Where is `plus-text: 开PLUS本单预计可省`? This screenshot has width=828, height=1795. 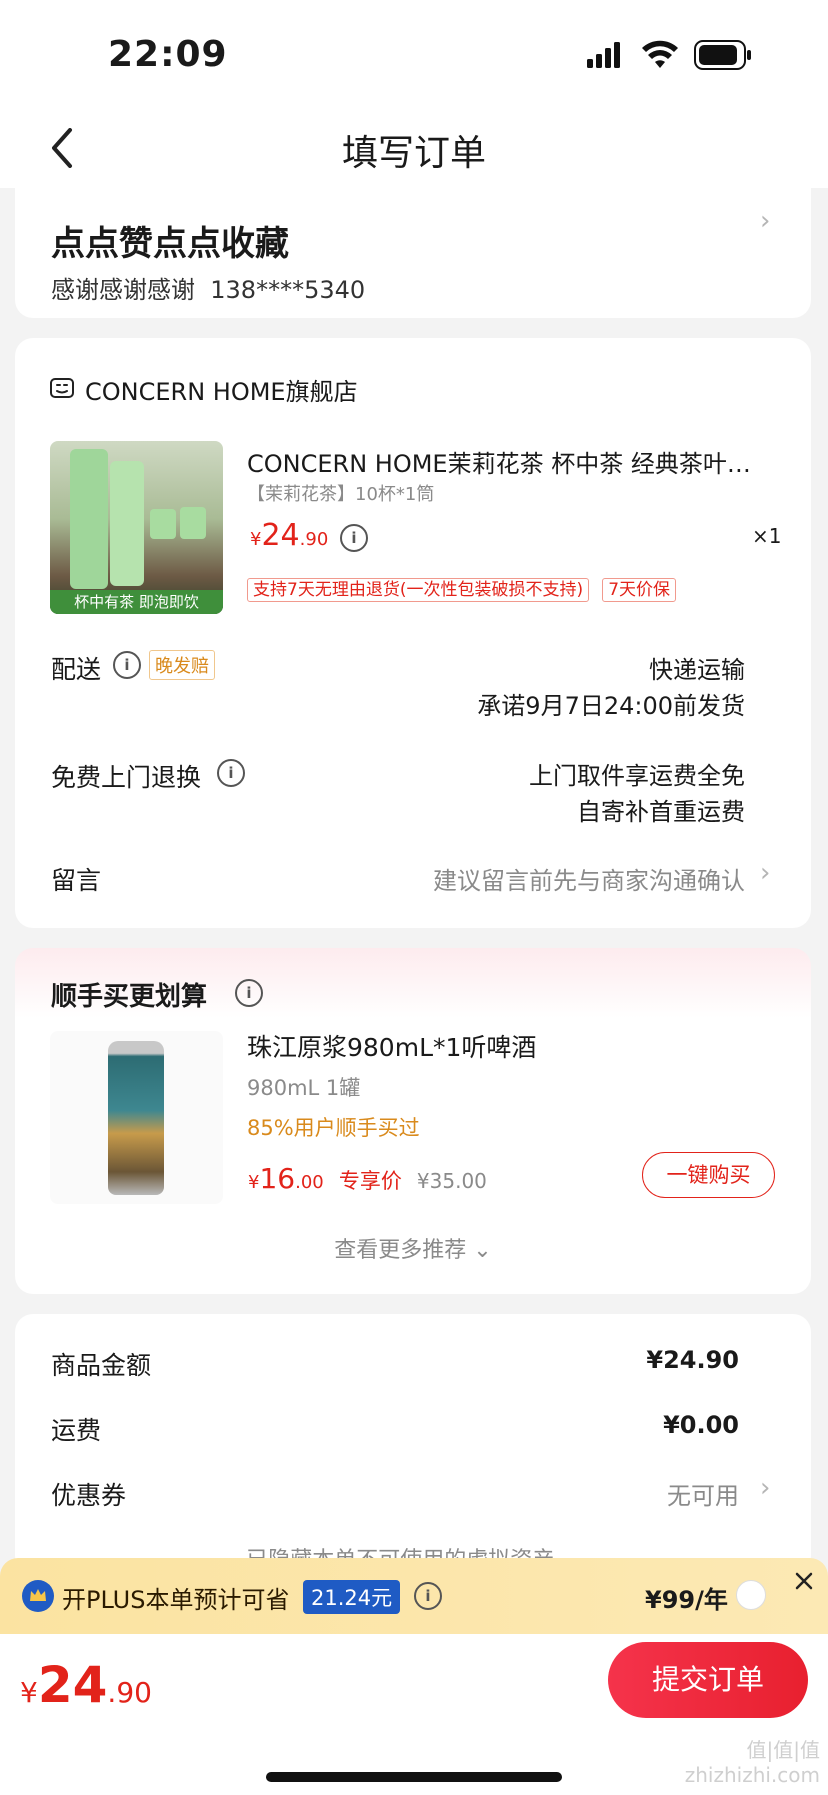 plus-text: 开PLUS本单预计可省 is located at coordinates (176, 1600).